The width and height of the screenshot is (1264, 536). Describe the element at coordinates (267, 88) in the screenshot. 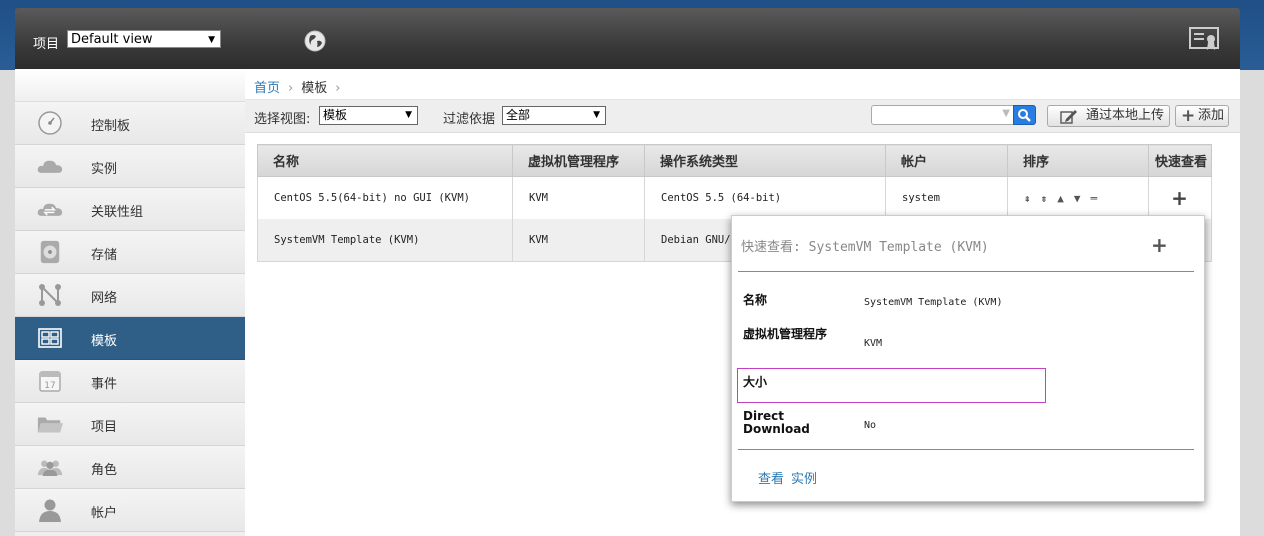

I see `breadcrumb-home-link: 首页` at that location.